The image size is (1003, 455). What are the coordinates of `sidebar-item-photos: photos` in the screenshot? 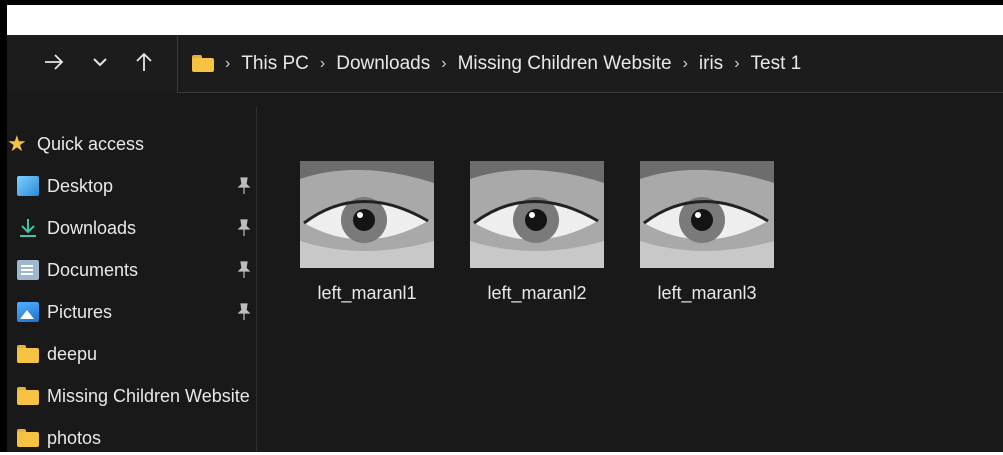 It's located at (132, 438).